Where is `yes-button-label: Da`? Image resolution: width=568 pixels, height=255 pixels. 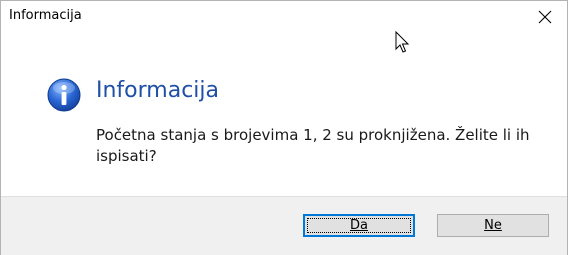 yes-button-label: Da is located at coordinates (359, 225).